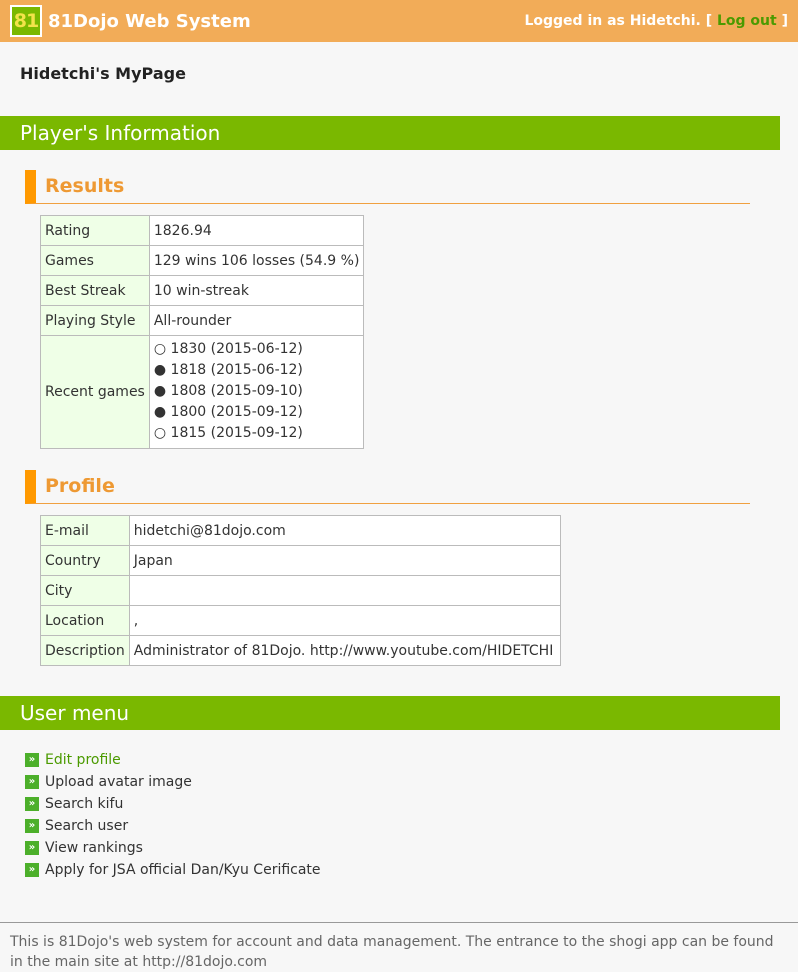  I want to click on section-players-information: Player's Information, so click(390, 133).